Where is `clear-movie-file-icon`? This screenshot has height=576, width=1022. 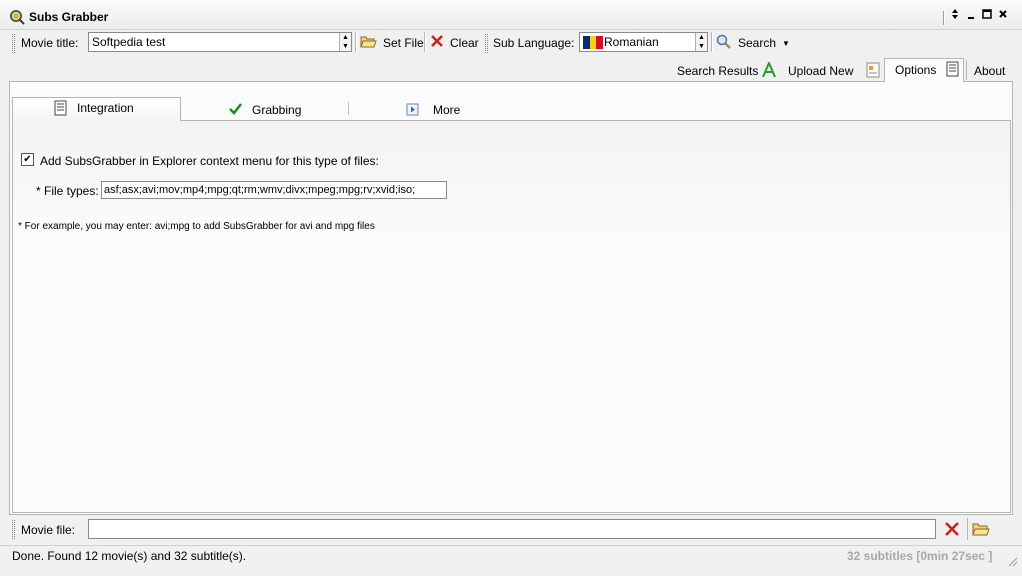
clear-movie-file-icon is located at coordinates (952, 530).